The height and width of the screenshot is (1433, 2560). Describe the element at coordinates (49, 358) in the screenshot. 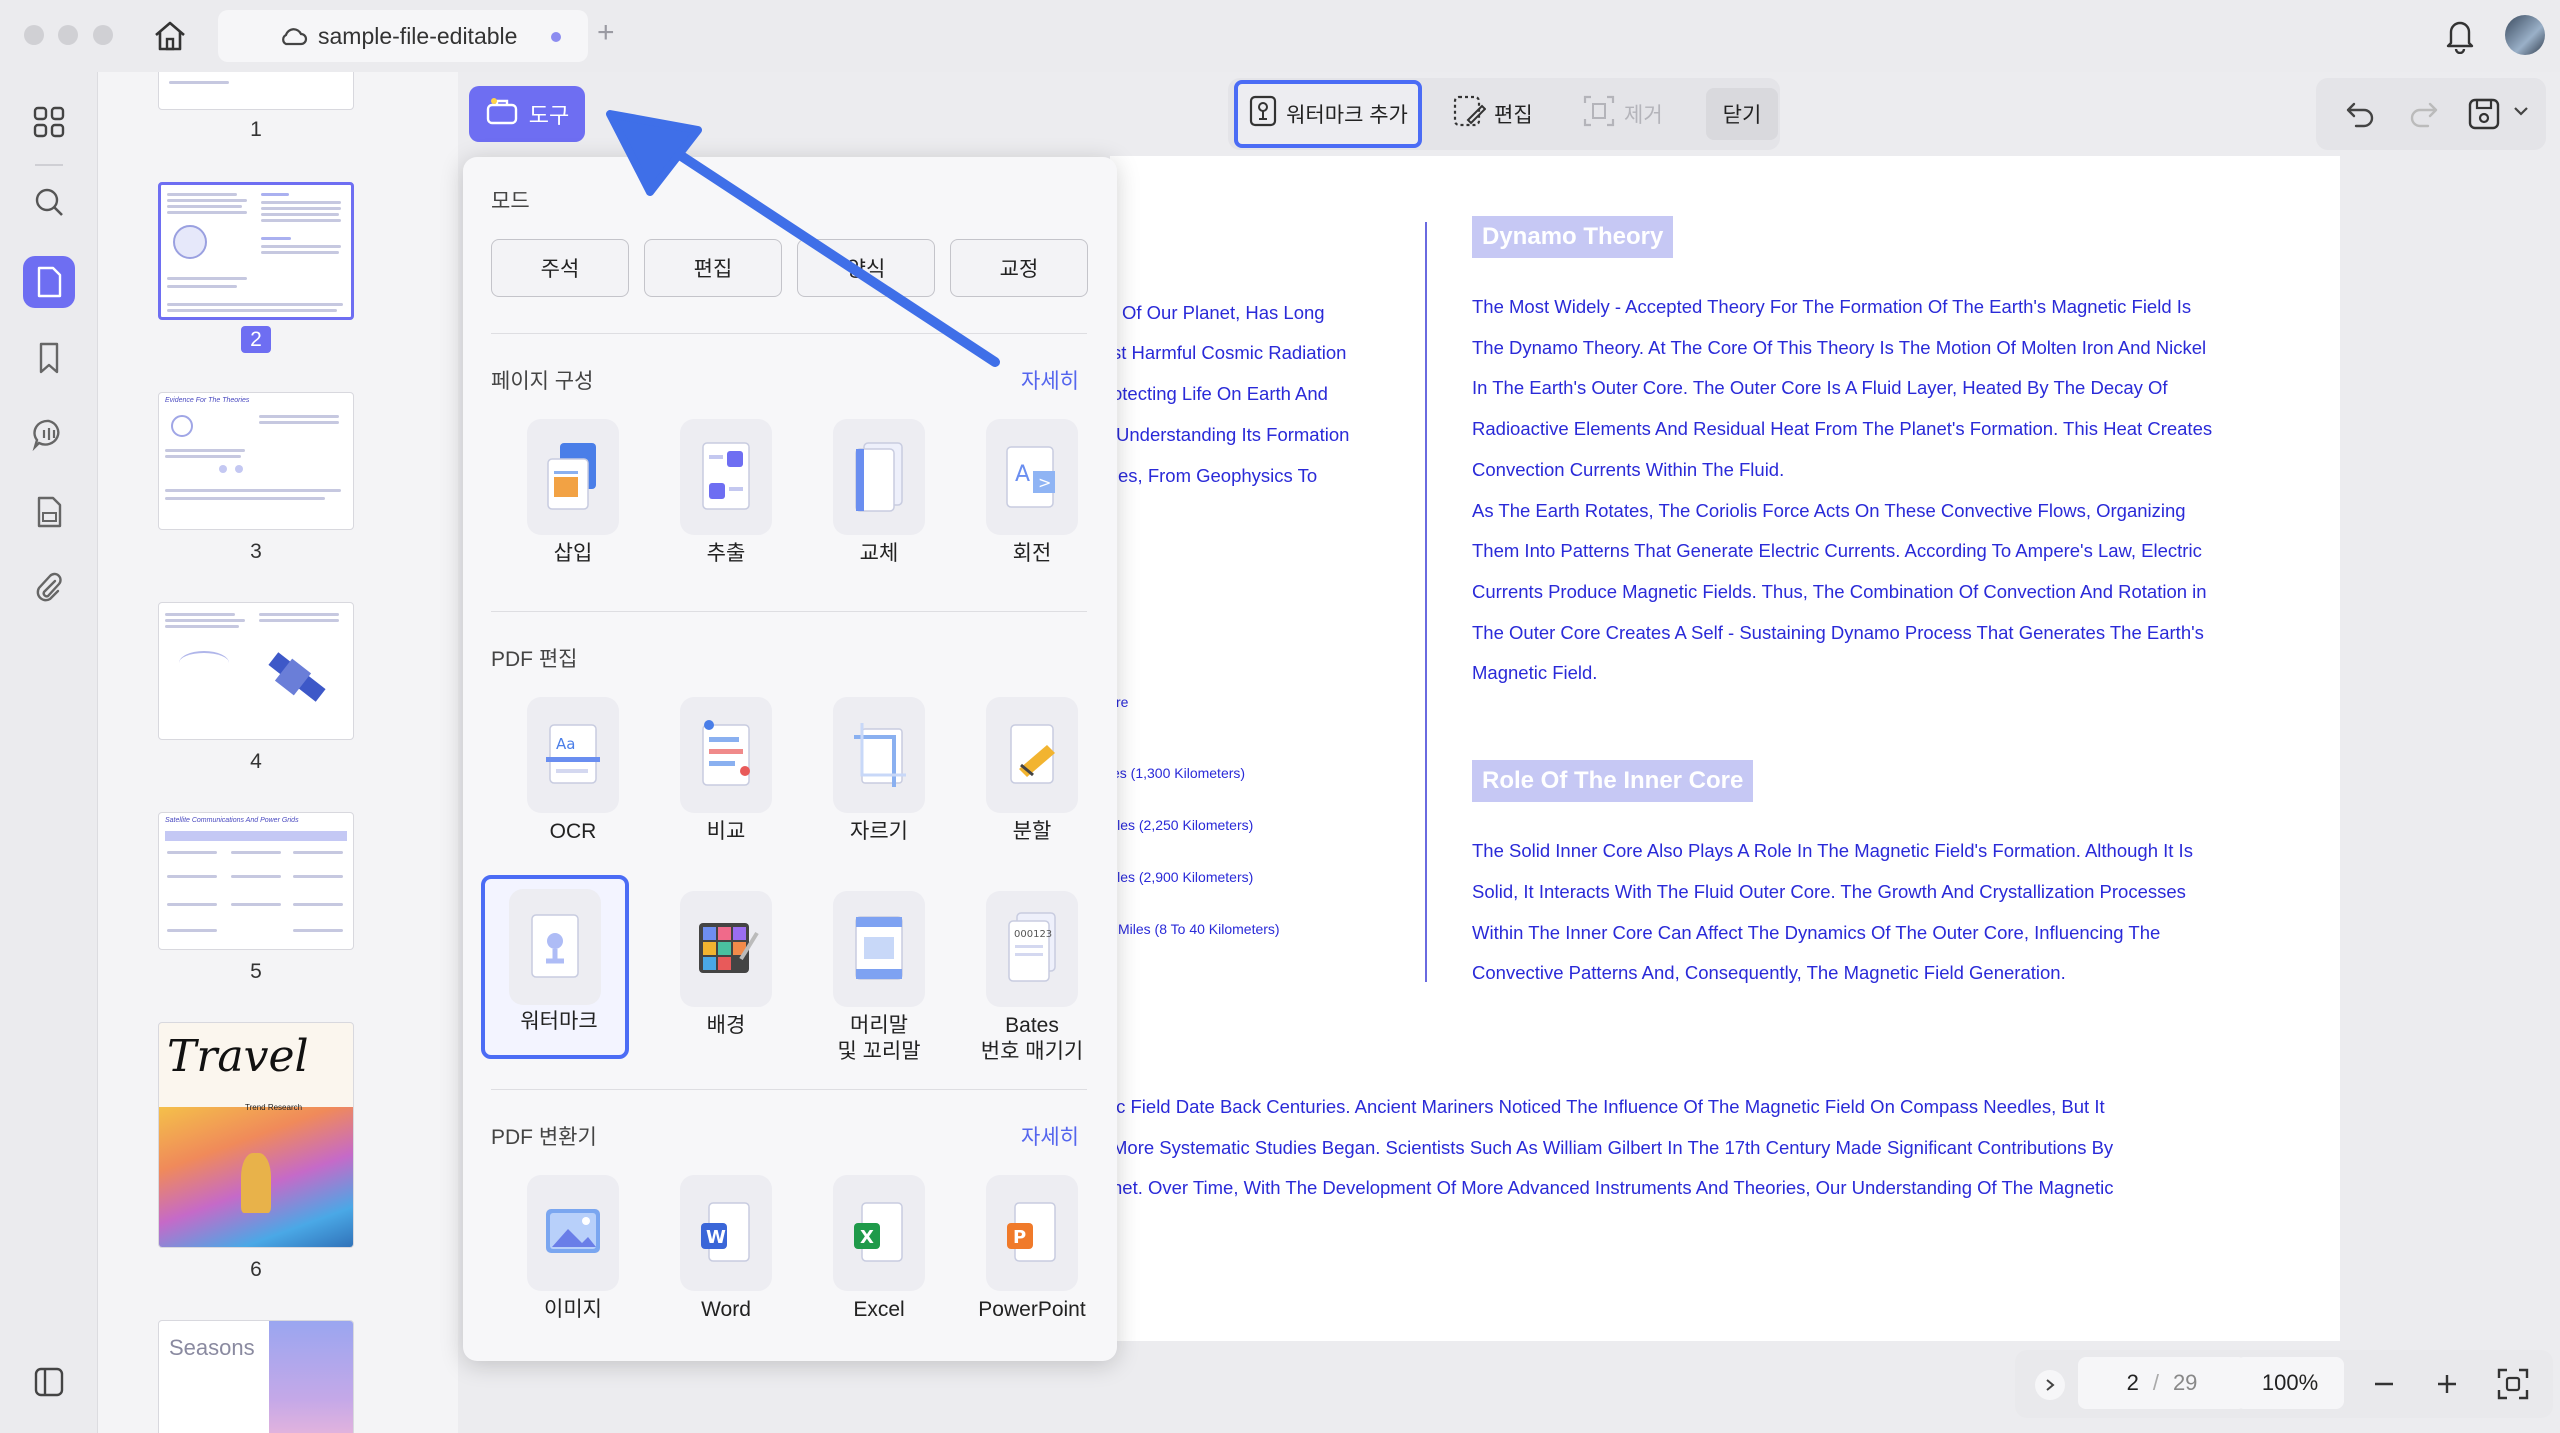

I see `bookmark-icon` at that location.